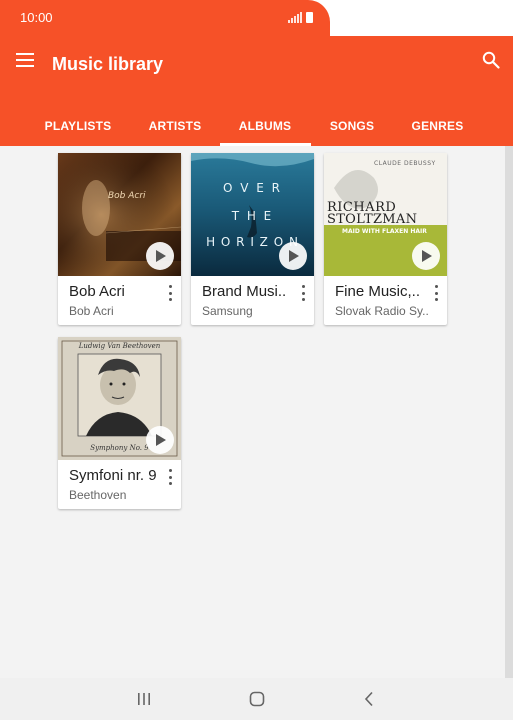  What do you see at coordinates (91, 311) in the screenshot?
I see `album-artist: Bob Acri` at bounding box center [91, 311].